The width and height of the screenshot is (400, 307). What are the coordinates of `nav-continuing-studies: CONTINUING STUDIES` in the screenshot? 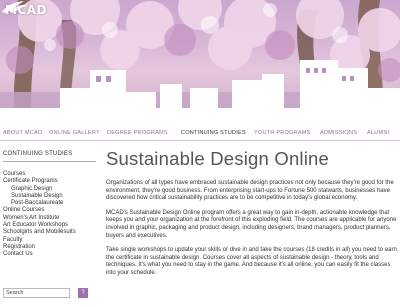 It's located at (213, 133).